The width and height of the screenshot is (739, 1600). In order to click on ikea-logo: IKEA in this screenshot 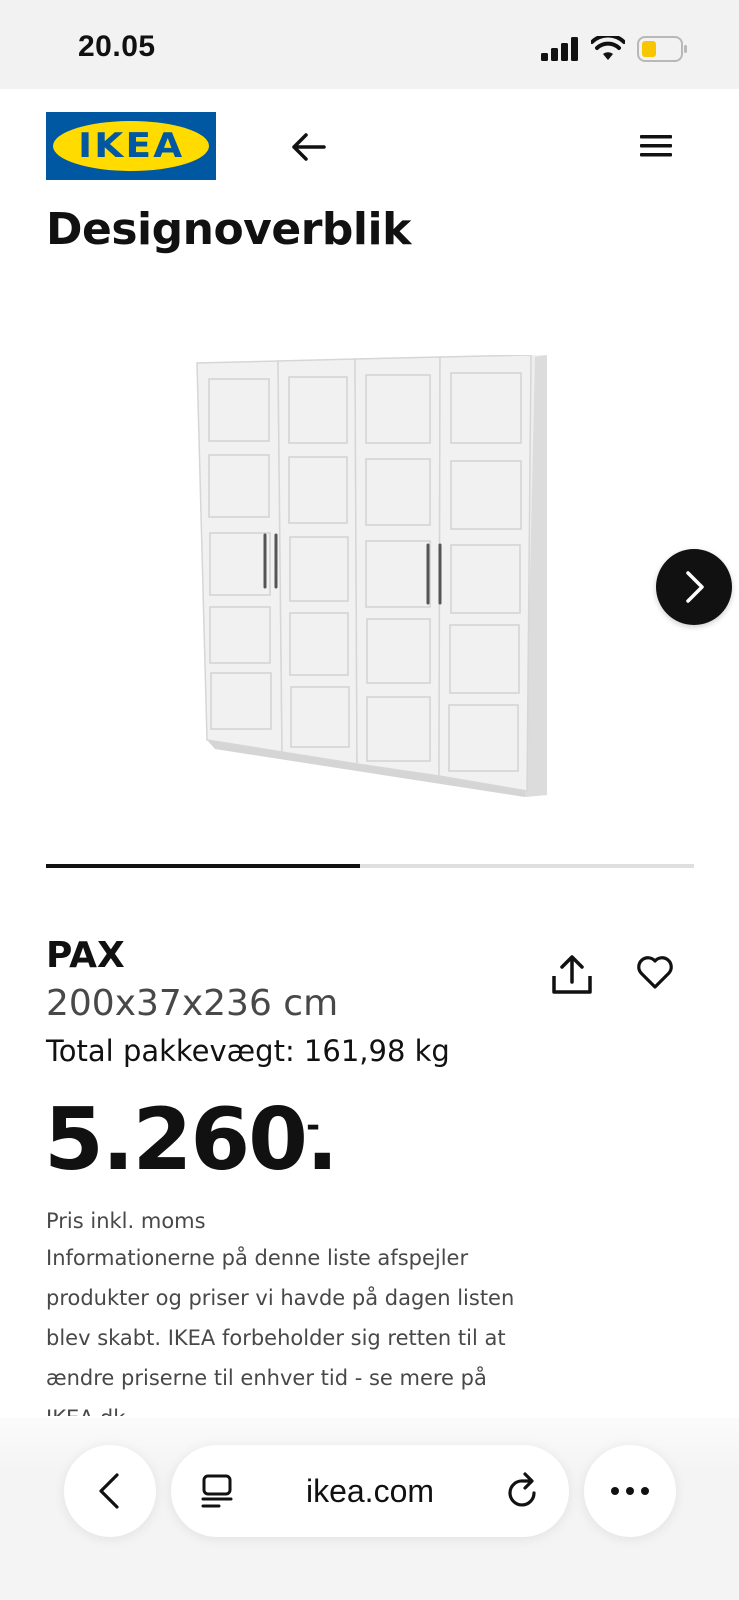, I will do `click(131, 146)`.